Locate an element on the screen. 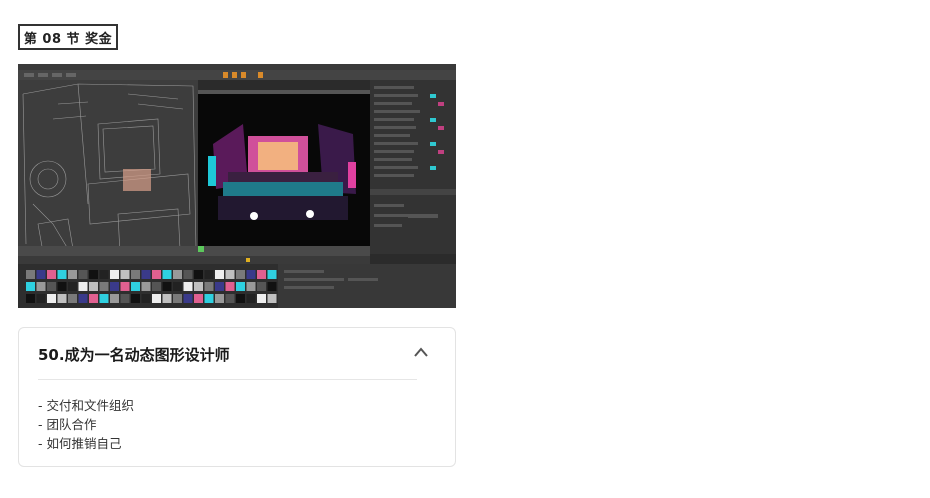  lesson-title: 50.成为一名动态图形设计师 is located at coordinates (134, 354).